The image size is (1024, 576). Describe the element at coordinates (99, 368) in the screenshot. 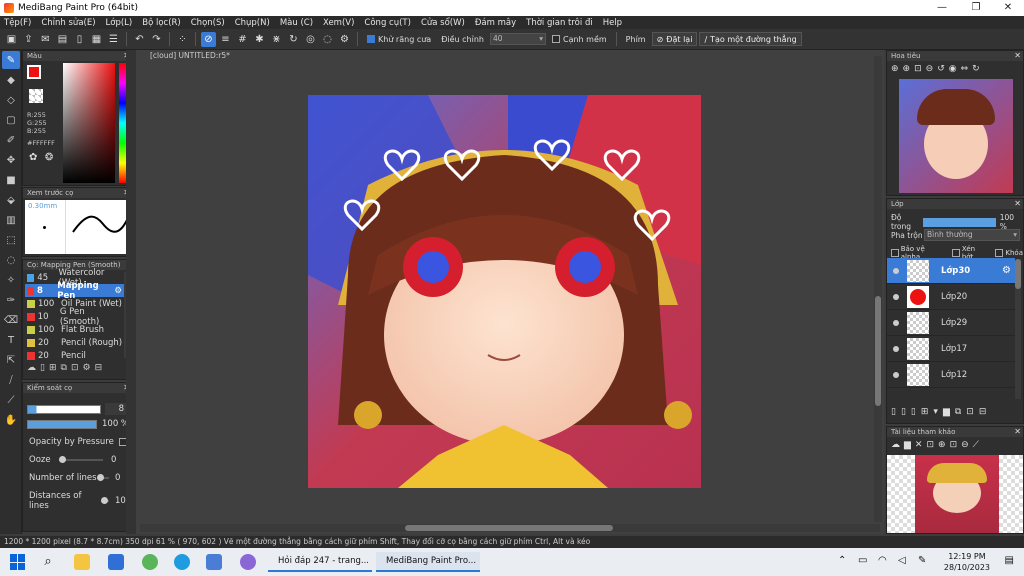

I see `brush-delete-icon: ⊟` at that location.